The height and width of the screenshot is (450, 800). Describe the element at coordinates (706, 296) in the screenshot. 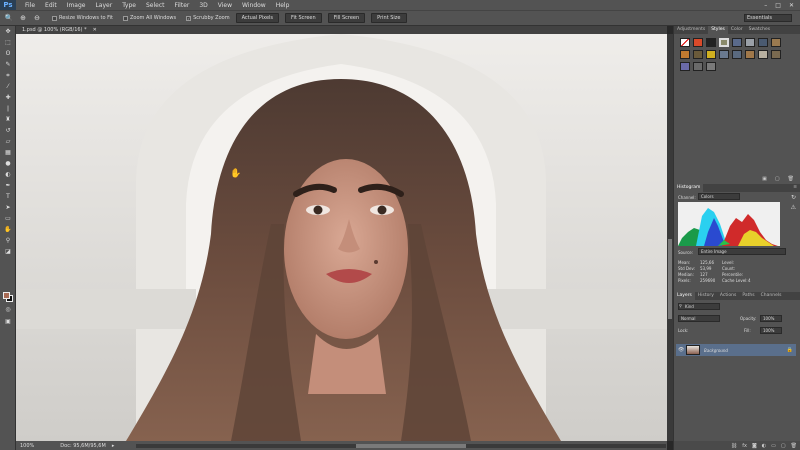

I see `tab-history: History` at that location.